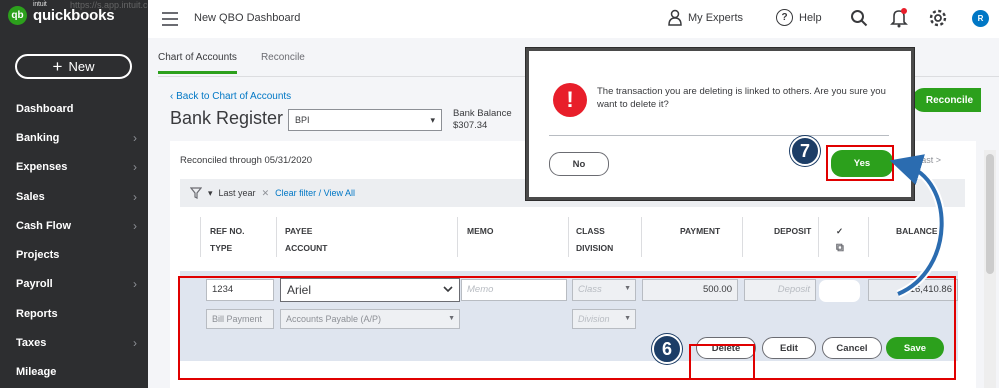  What do you see at coordinates (915, 348) in the screenshot?
I see `save-button: Save` at bounding box center [915, 348].